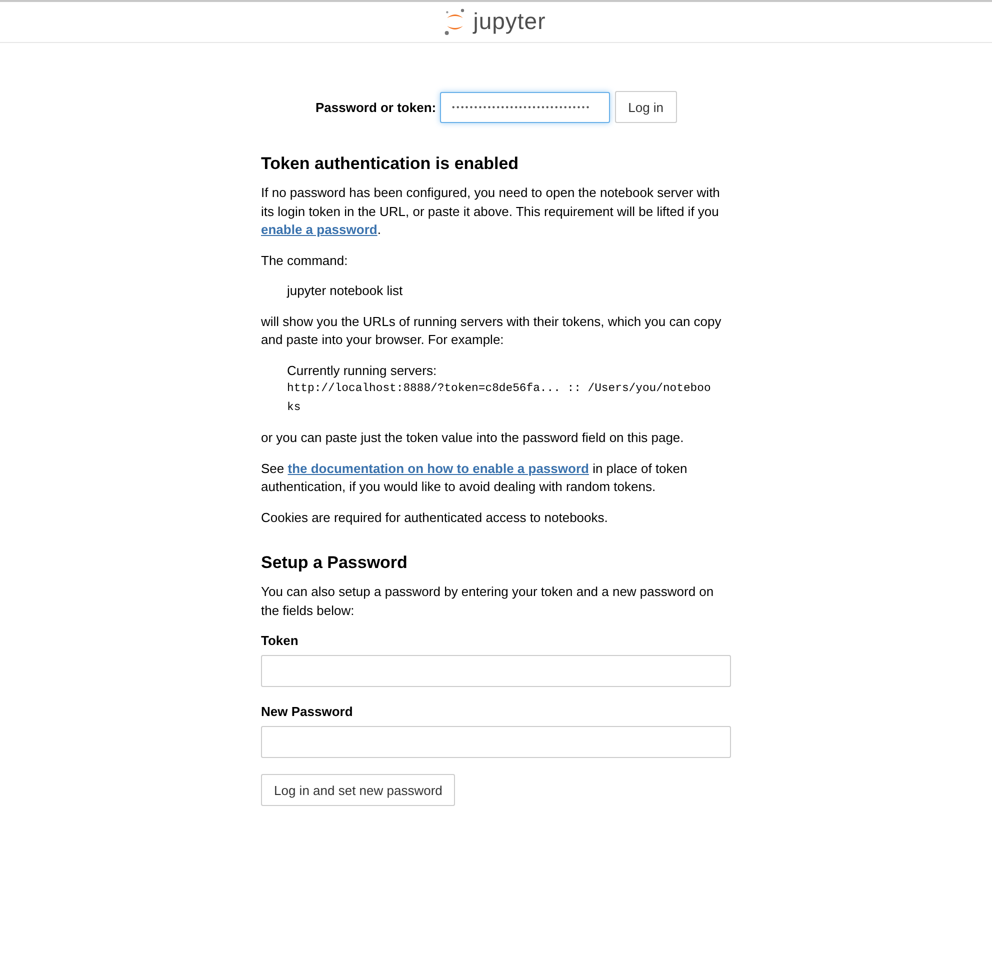 The height and width of the screenshot is (980, 992). I want to click on code-line: jupyter notebook list, so click(345, 291).